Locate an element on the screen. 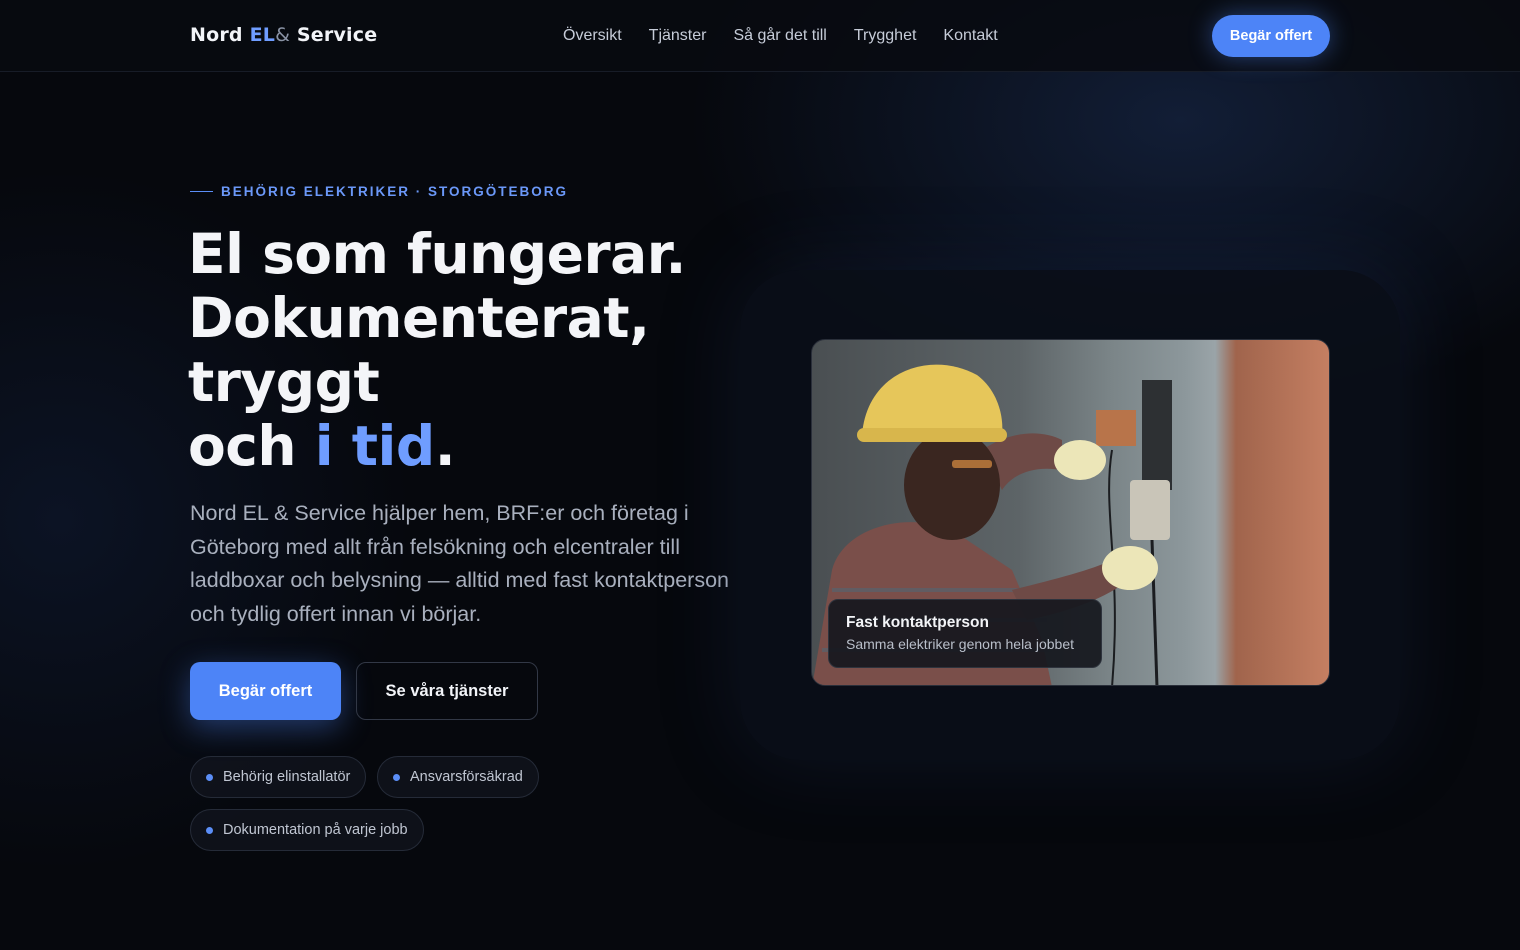 Image resolution: width=1520 pixels, height=950 pixels. headline-period: . is located at coordinates (445, 446).